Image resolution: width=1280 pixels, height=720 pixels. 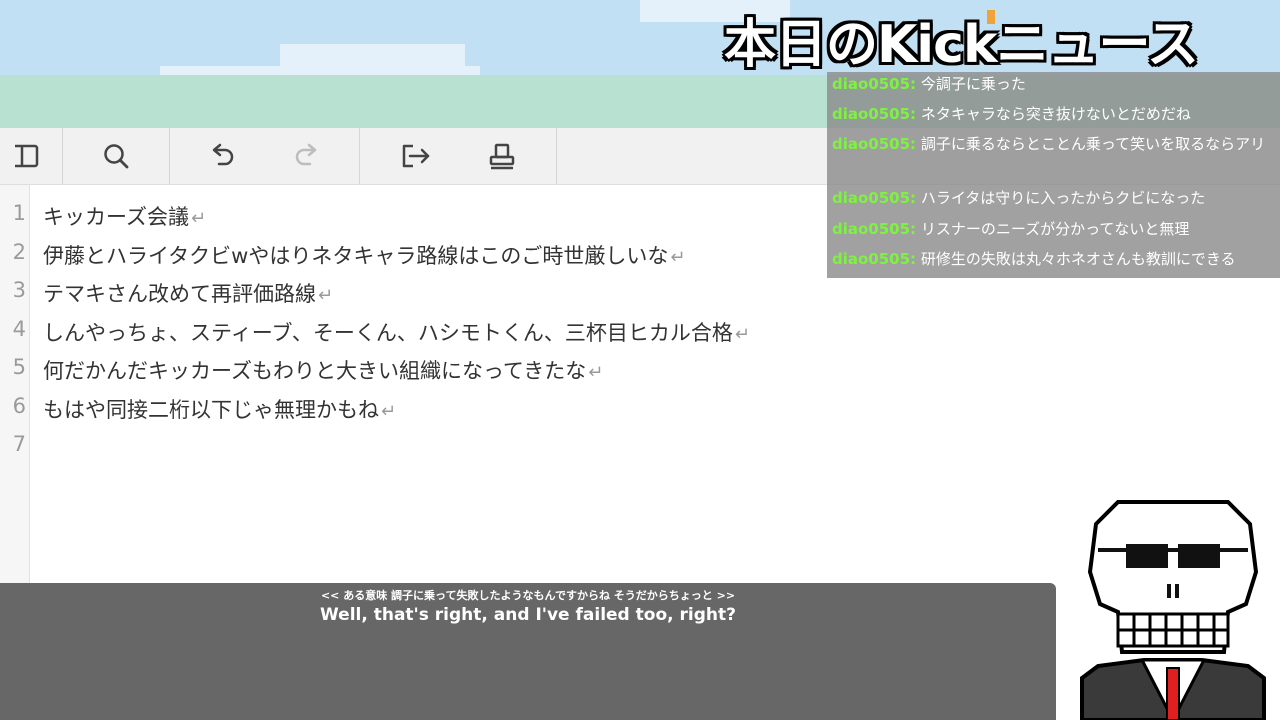 What do you see at coordinates (19, 329) in the screenshot?
I see `line-number: 4` at bounding box center [19, 329].